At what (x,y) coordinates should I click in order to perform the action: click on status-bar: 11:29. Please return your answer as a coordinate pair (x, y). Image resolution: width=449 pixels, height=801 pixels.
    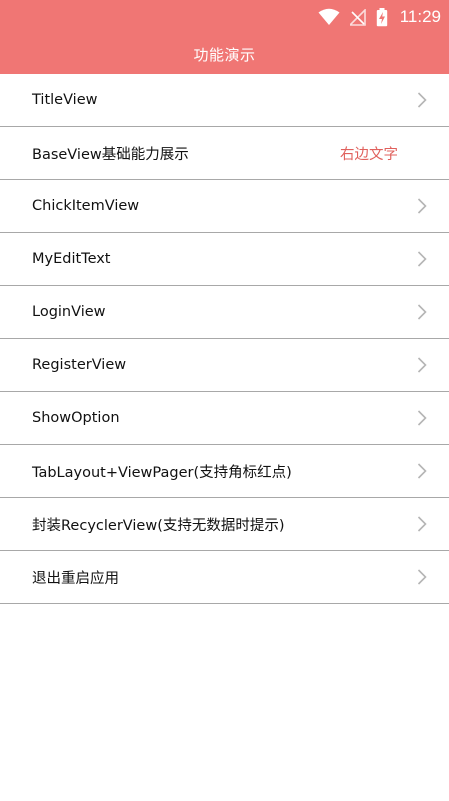
    Looking at the image, I should click on (224, 17).